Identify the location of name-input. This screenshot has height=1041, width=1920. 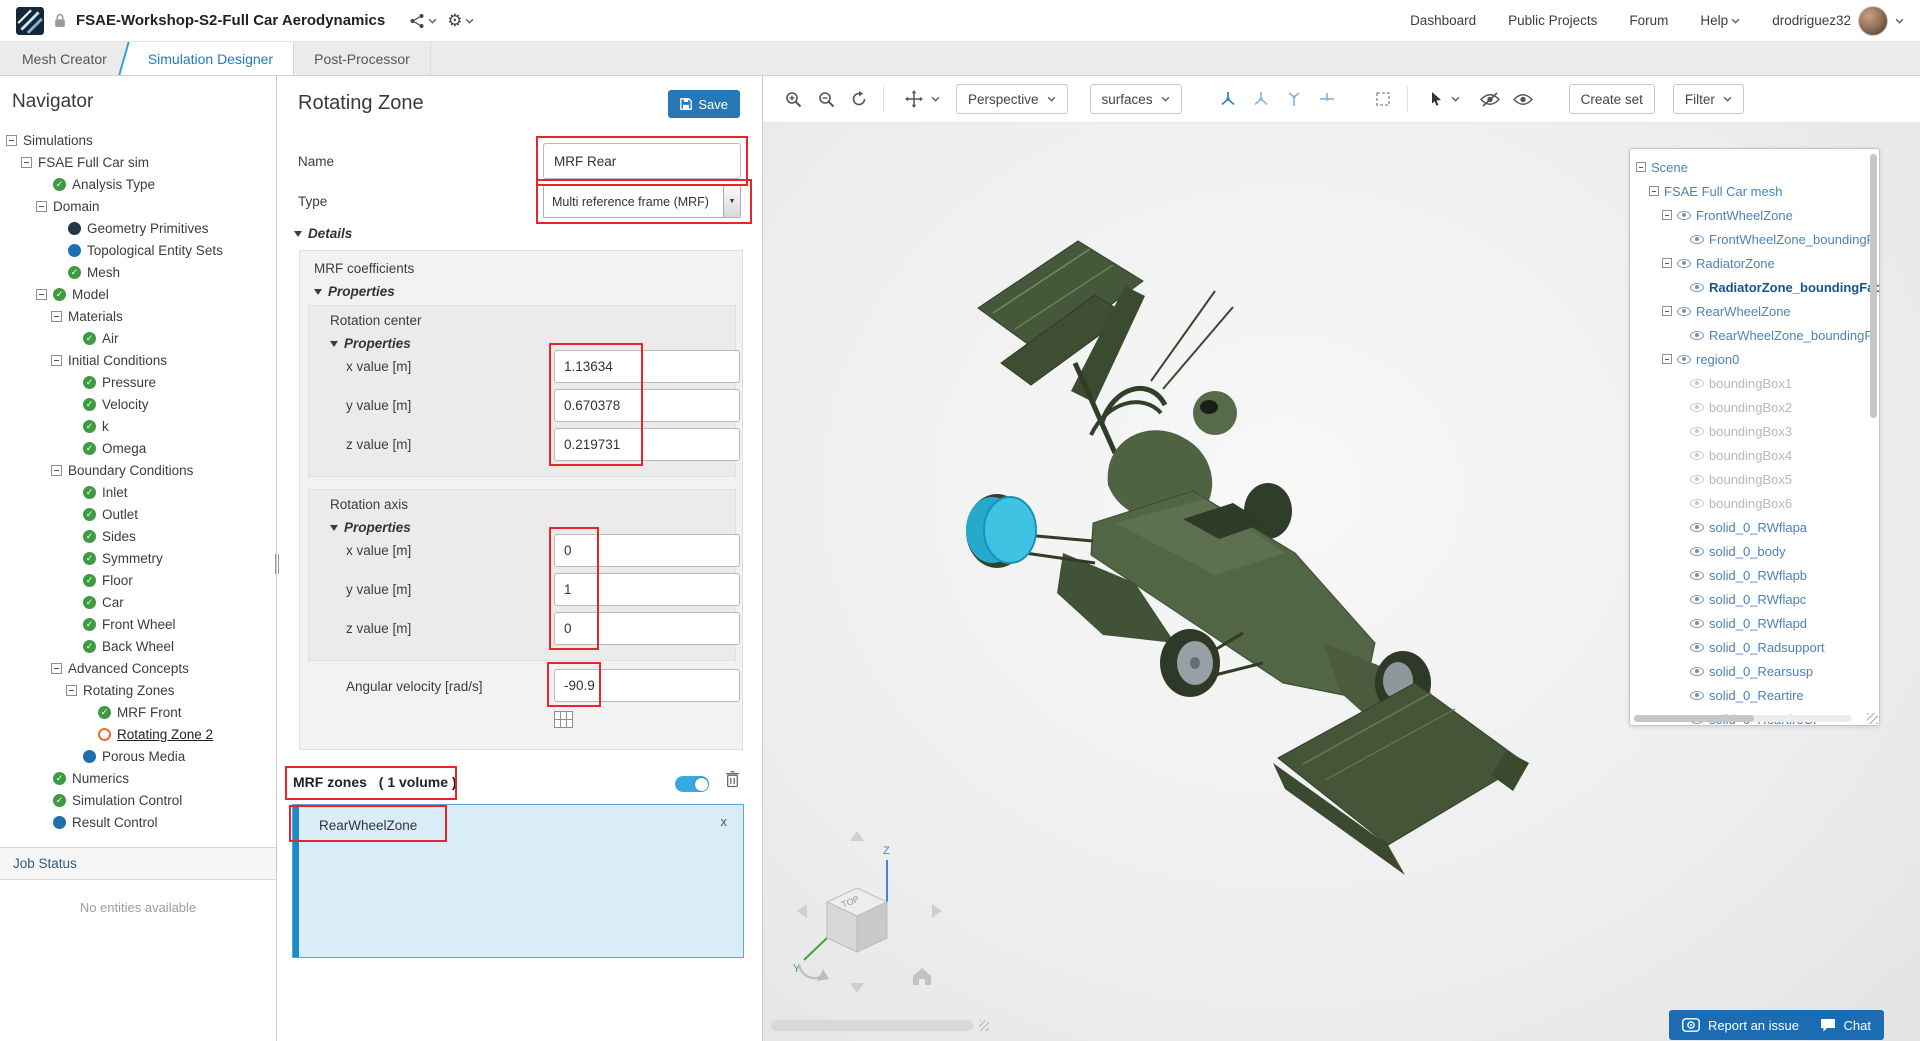
(642, 161).